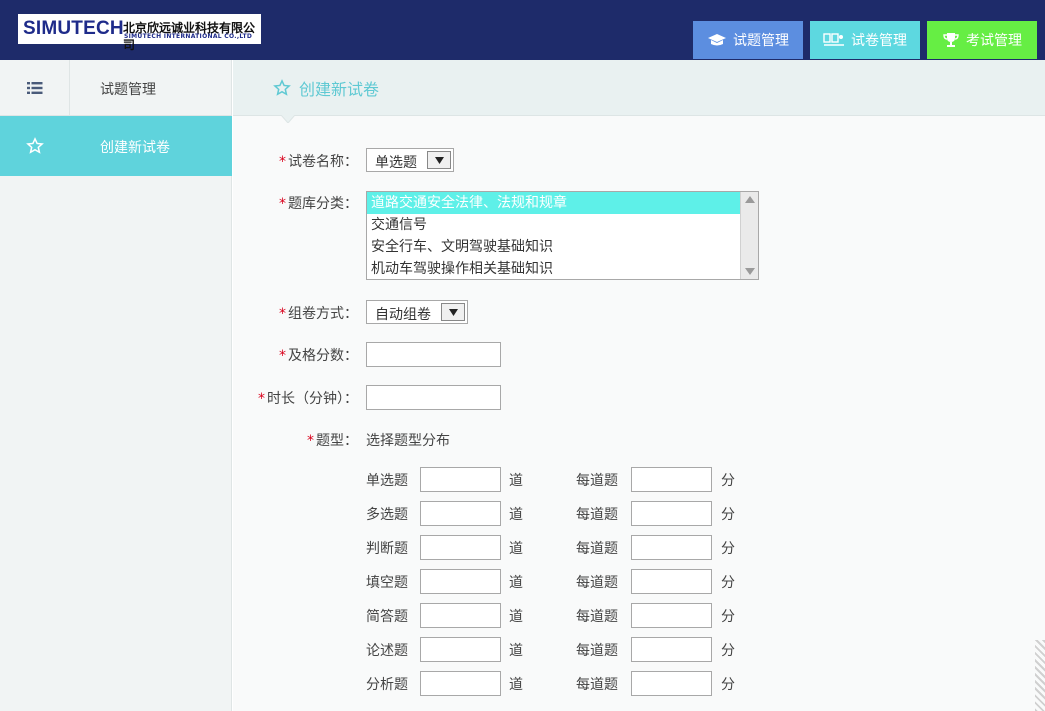 The image size is (1045, 711). What do you see at coordinates (410, 160) in the screenshot?
I see `paper-name-select: 单选题` at bounding box center [410, 160].